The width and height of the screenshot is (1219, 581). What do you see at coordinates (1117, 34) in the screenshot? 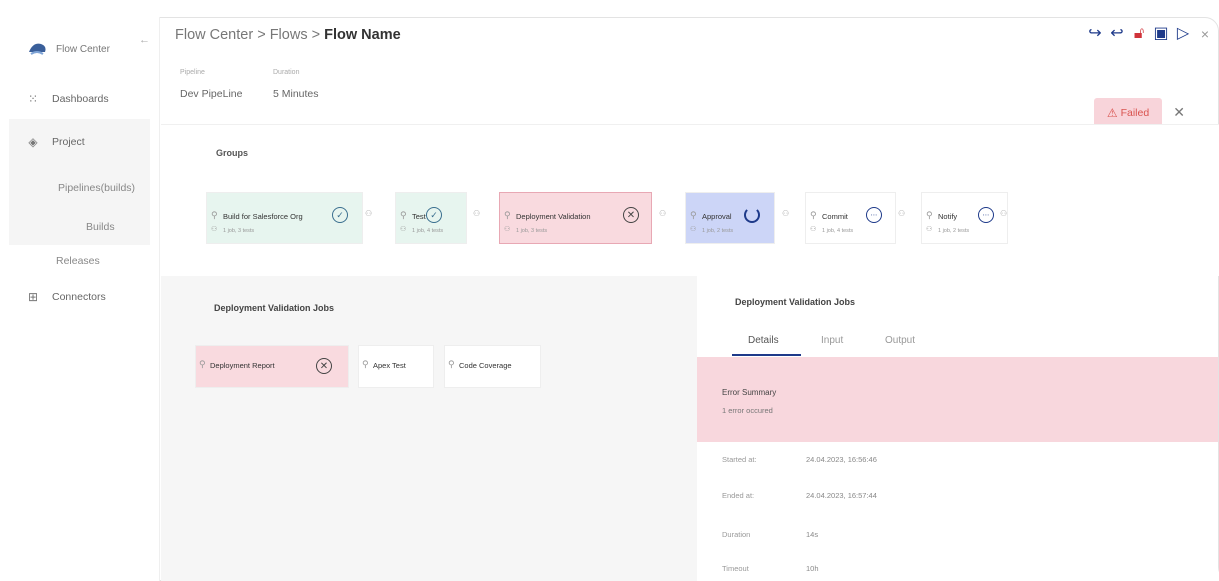
I see `undo-icon: ↩` at bounding box center [1117, 34].